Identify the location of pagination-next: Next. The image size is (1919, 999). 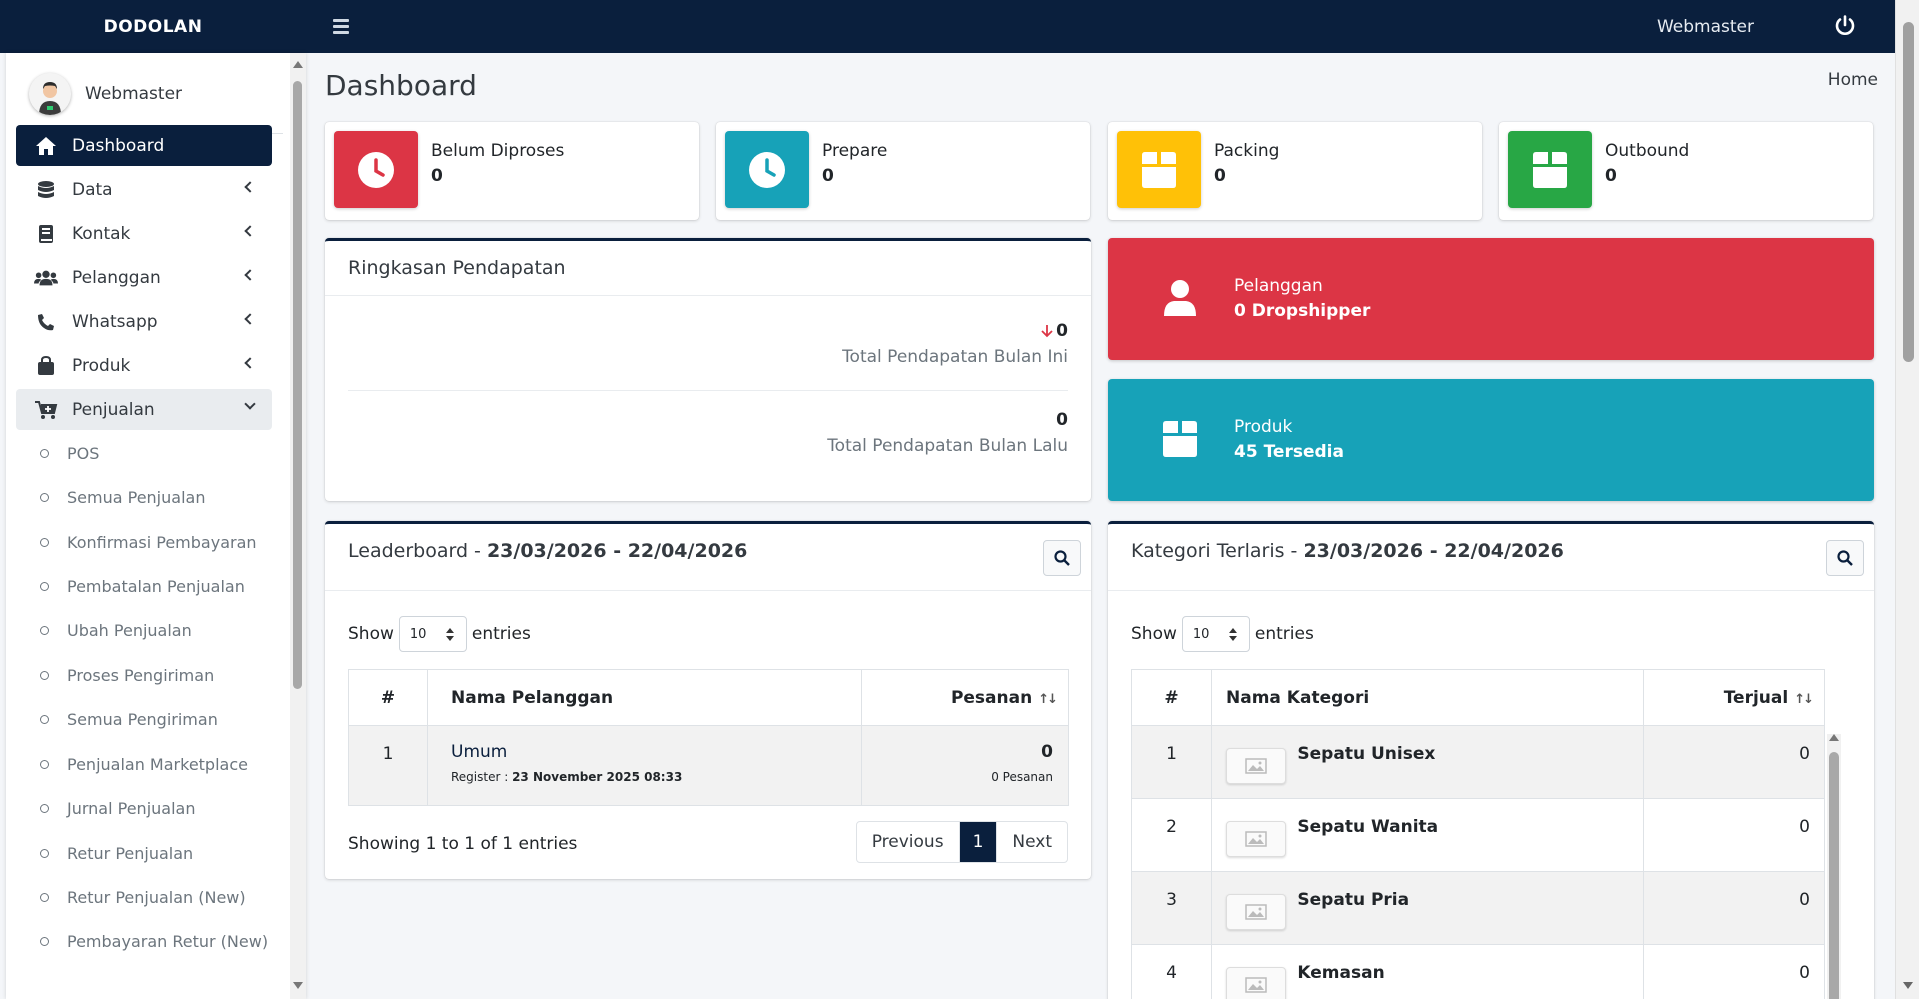
(1032, 842).